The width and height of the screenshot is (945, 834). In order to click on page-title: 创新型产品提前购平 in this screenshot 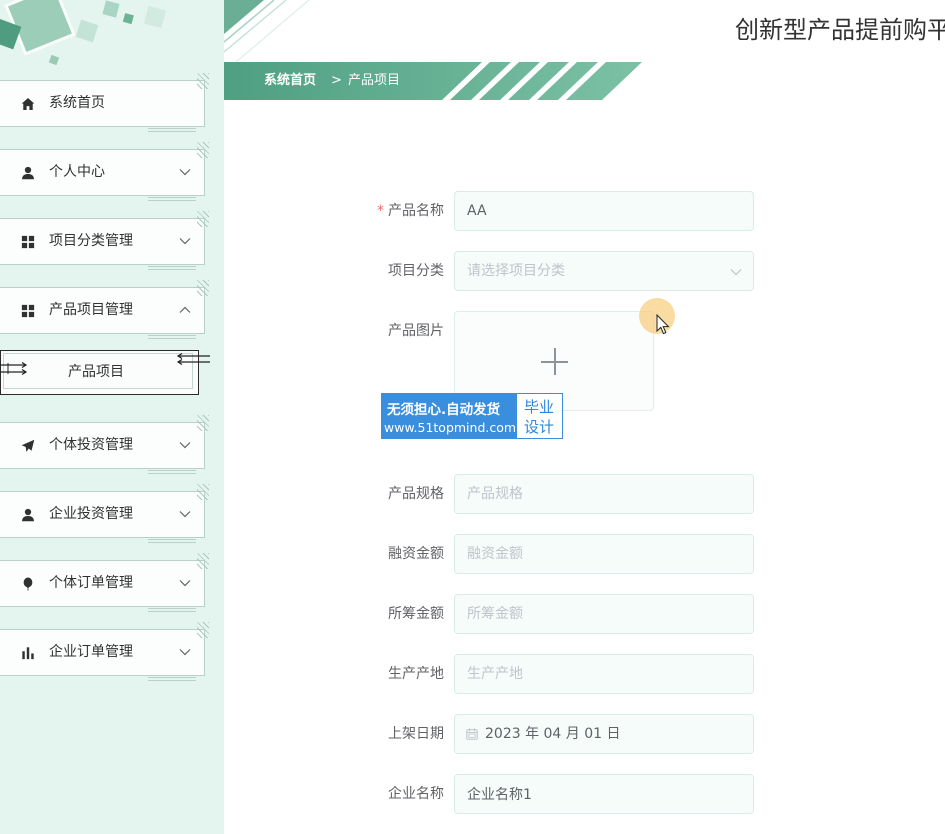, I will do `click(840, 30)`.